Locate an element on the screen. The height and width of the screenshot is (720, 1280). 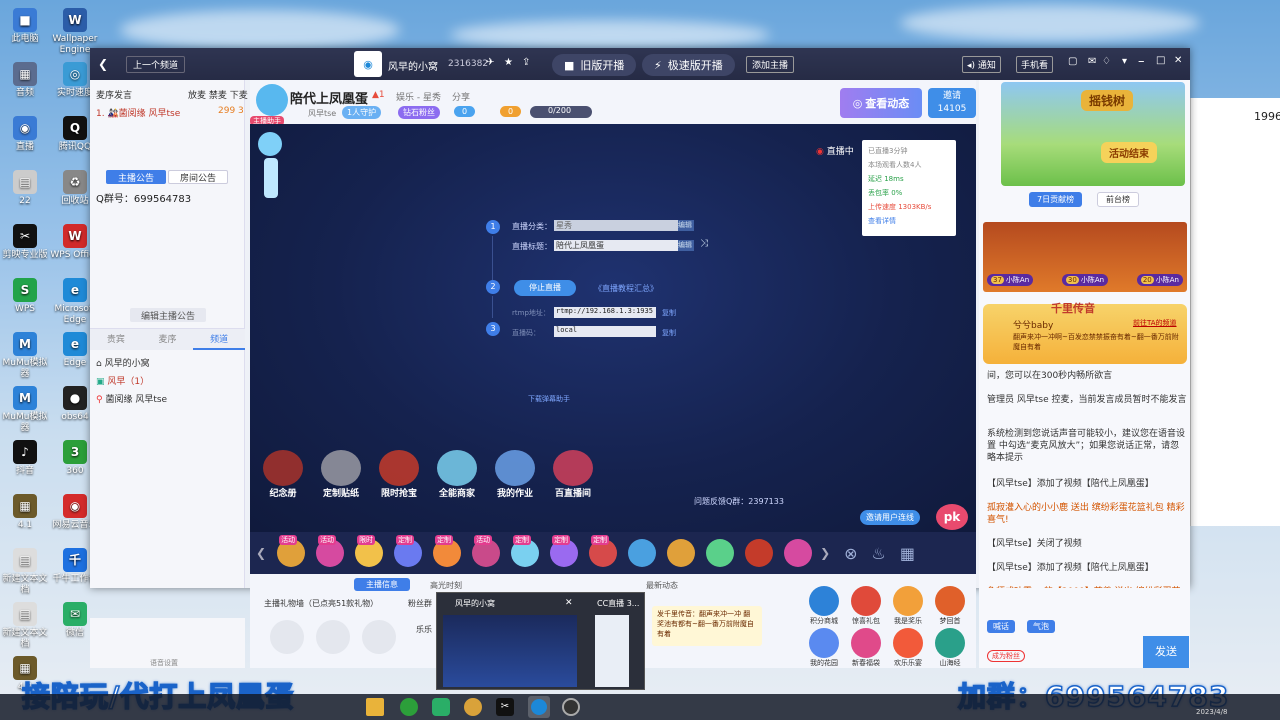
close-icon: ✕ is located at coordinates (1178, 60).